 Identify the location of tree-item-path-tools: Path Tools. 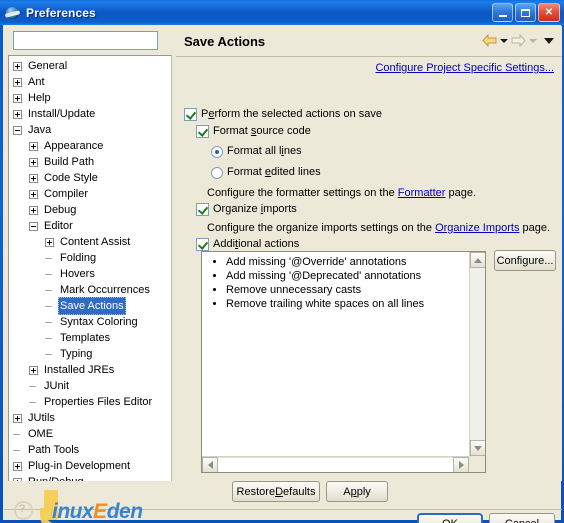
(90, 450).